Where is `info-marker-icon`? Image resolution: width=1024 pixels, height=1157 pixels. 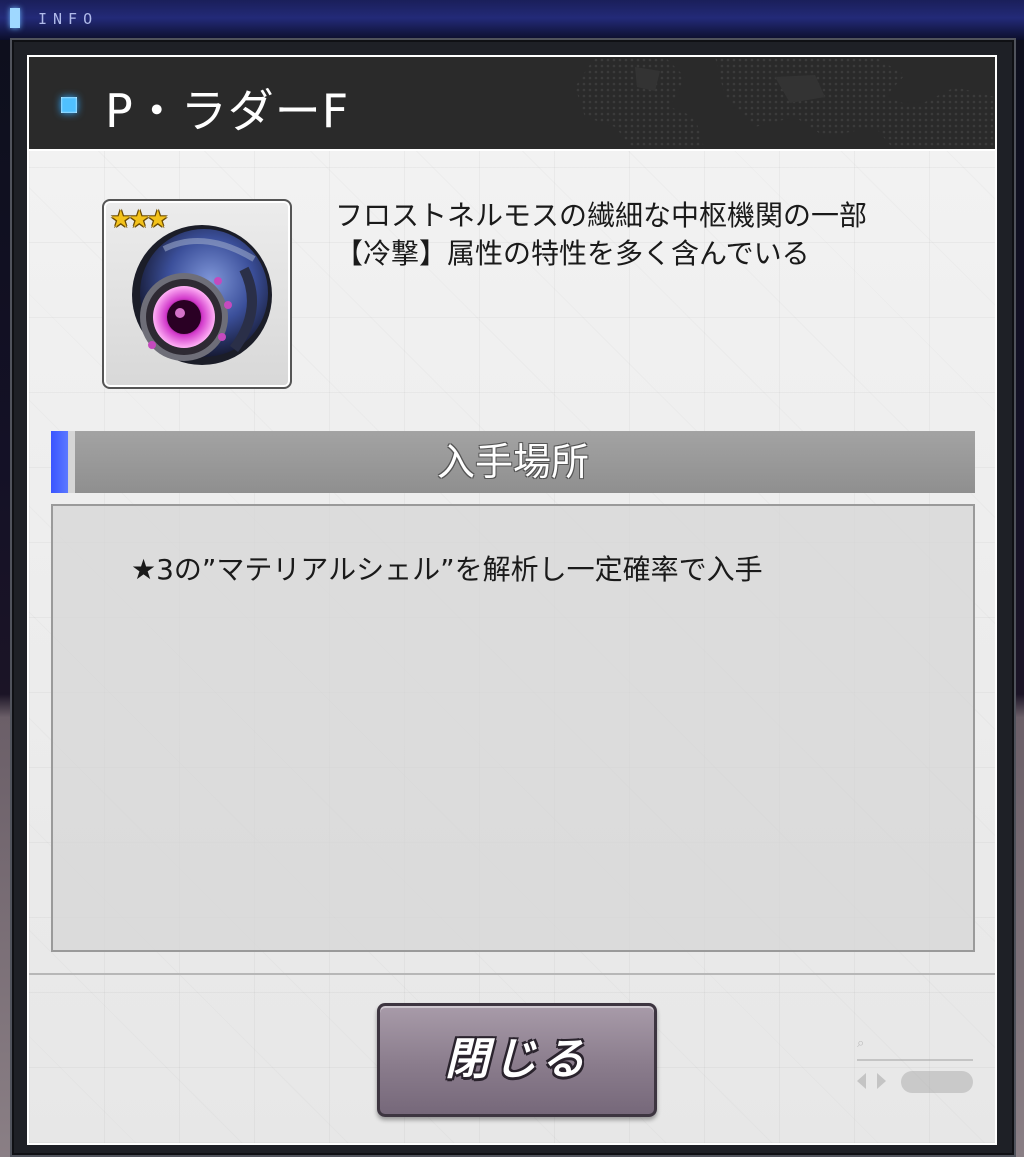
info-marker-icon is located at coordinates (15, 18).